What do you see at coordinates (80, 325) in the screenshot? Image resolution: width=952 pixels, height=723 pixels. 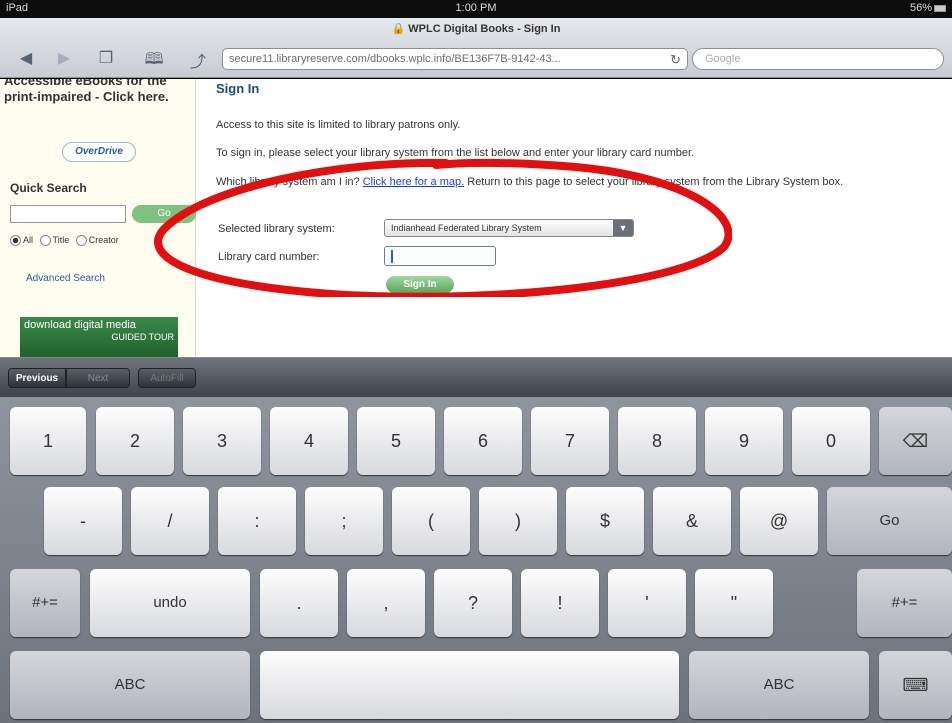 I see `banner-title: download digital media` at bounding box center [80, 325].